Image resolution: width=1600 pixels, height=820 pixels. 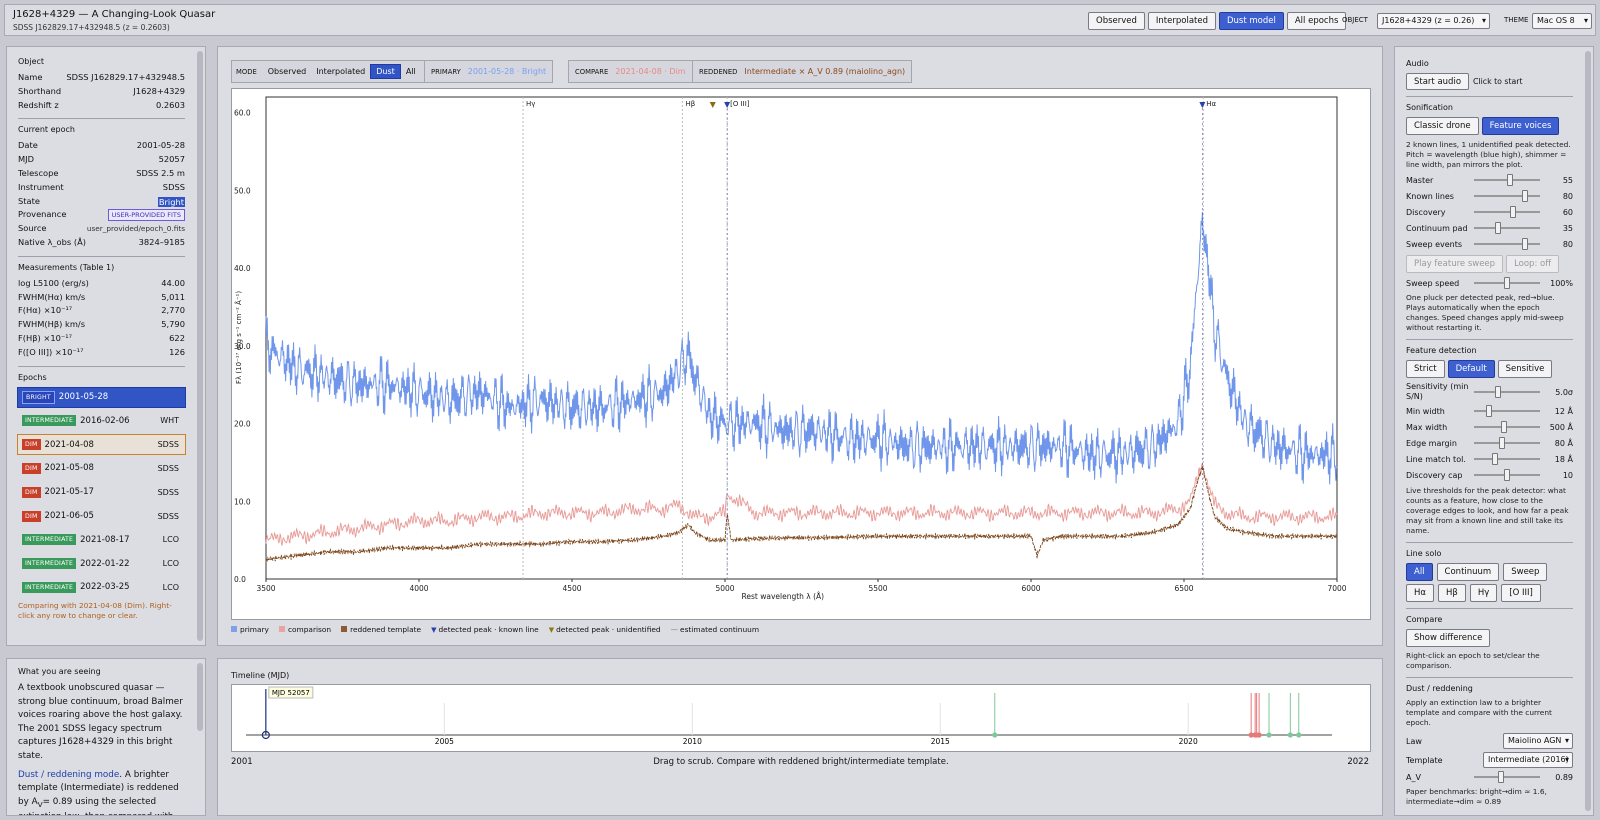 What do you see at coordinates (125, 77) in the screenshot?
I see `object-value: SDSS J162829.17+432948.5` at bounding box center [125, 77].